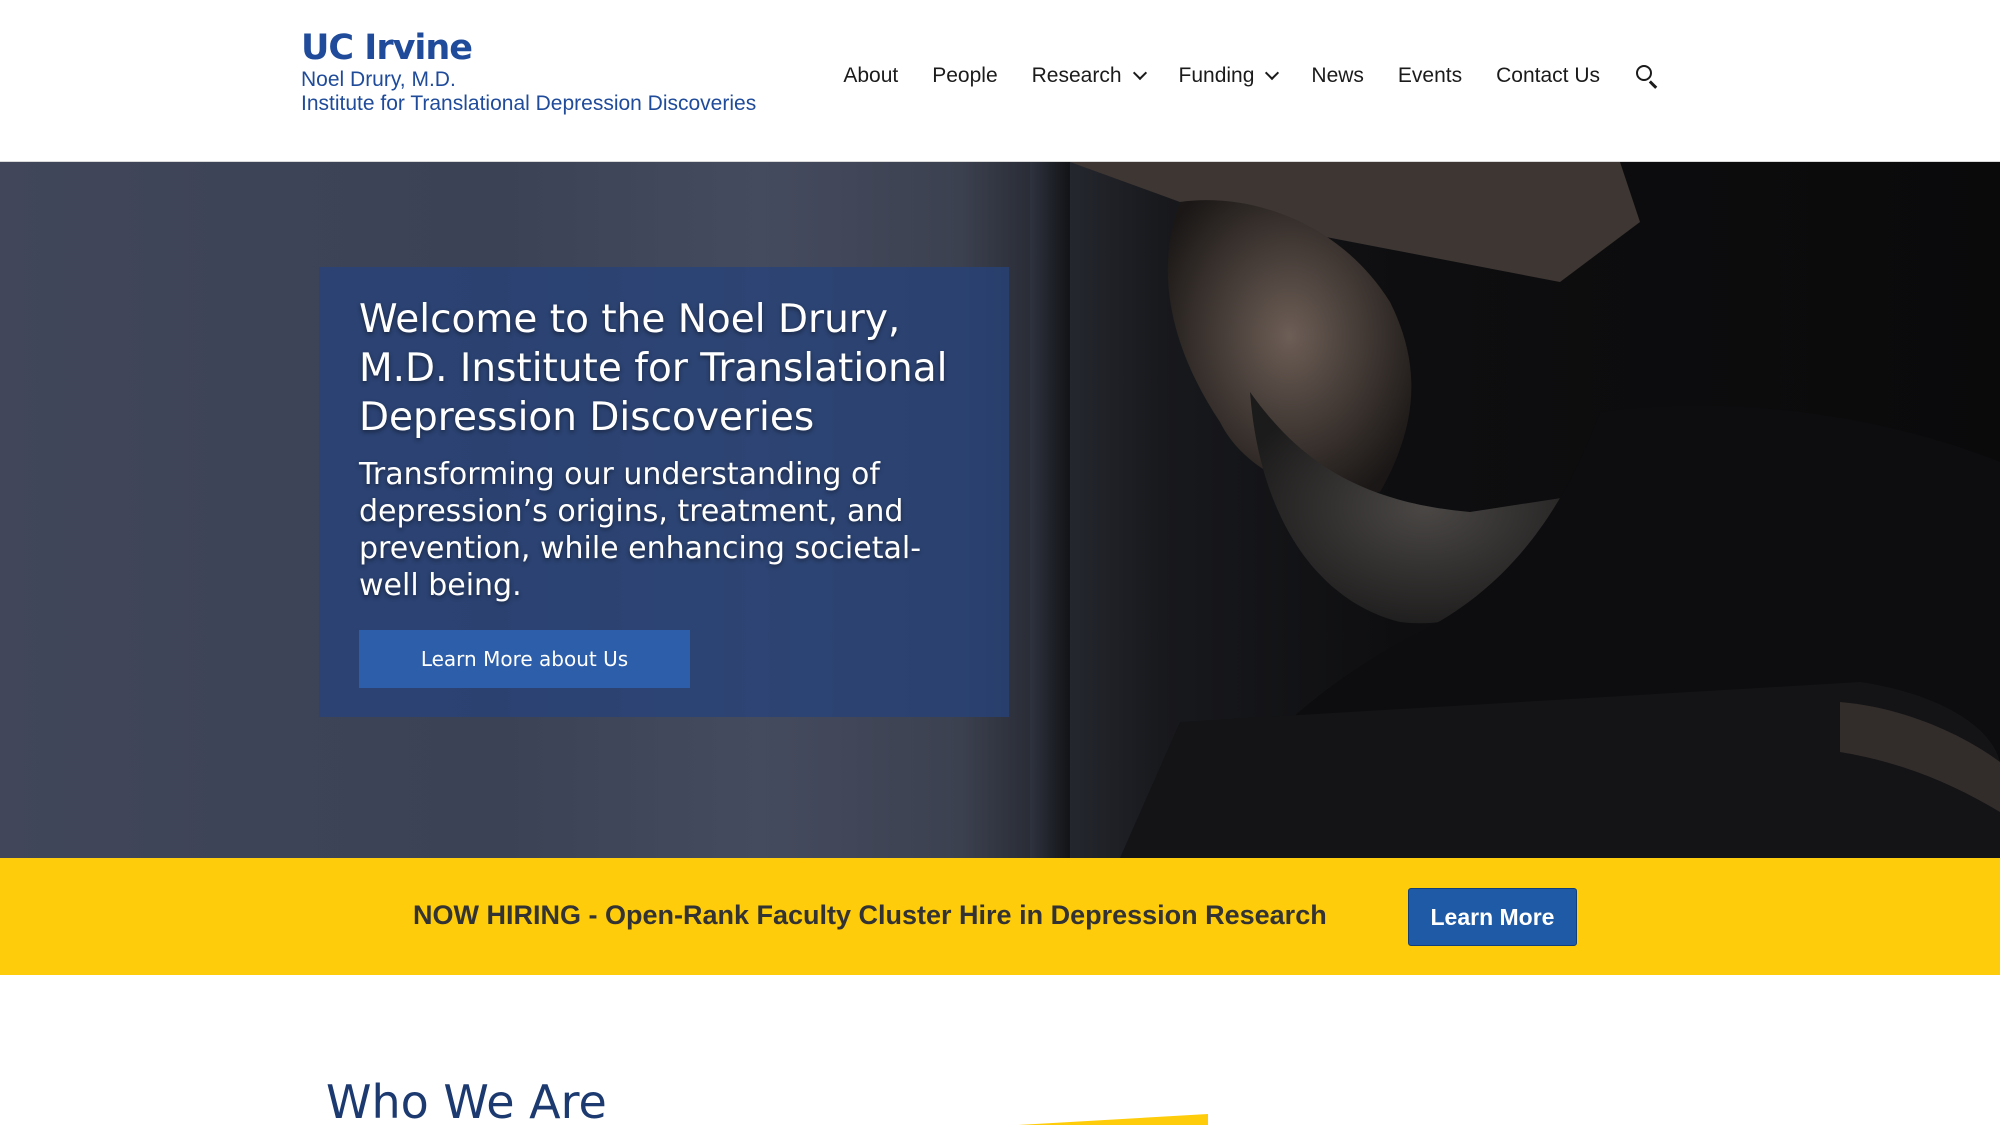 The height and width of the screenshot is (1125, 2000). What do you see at coordinates (387, 48) in the screenshot?
I see `logo-university: UC Irvine` at bounding box center [387, 48].